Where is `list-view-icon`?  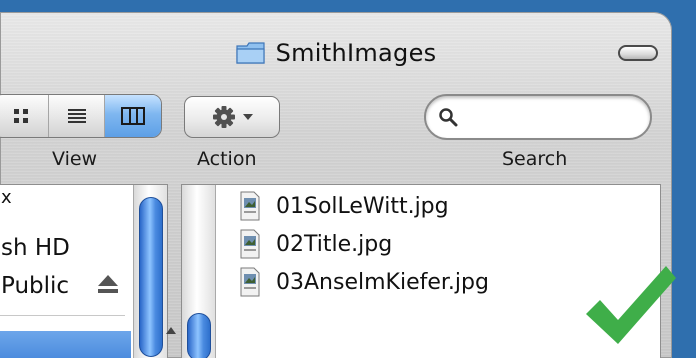
list-view-icon is located at coordinates (76, 116).